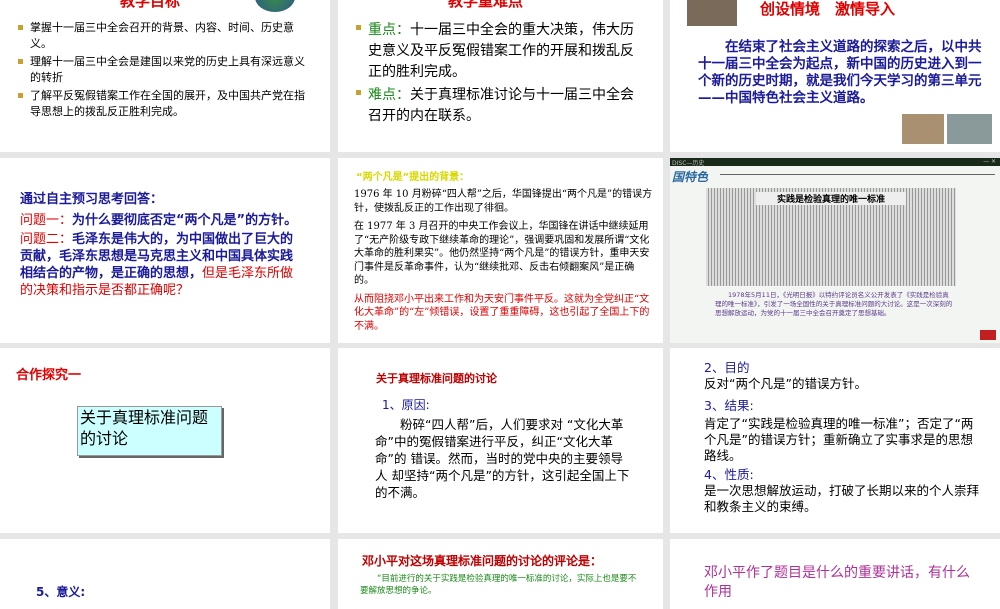  What do you see at coordinates (498, 585) in the screenshot?
I see `quote: “目前进行的关于实践是检验真理的唯一标准的讨论，实际上也是要不要解放思想的争论。` at bounding box center [498, 585].